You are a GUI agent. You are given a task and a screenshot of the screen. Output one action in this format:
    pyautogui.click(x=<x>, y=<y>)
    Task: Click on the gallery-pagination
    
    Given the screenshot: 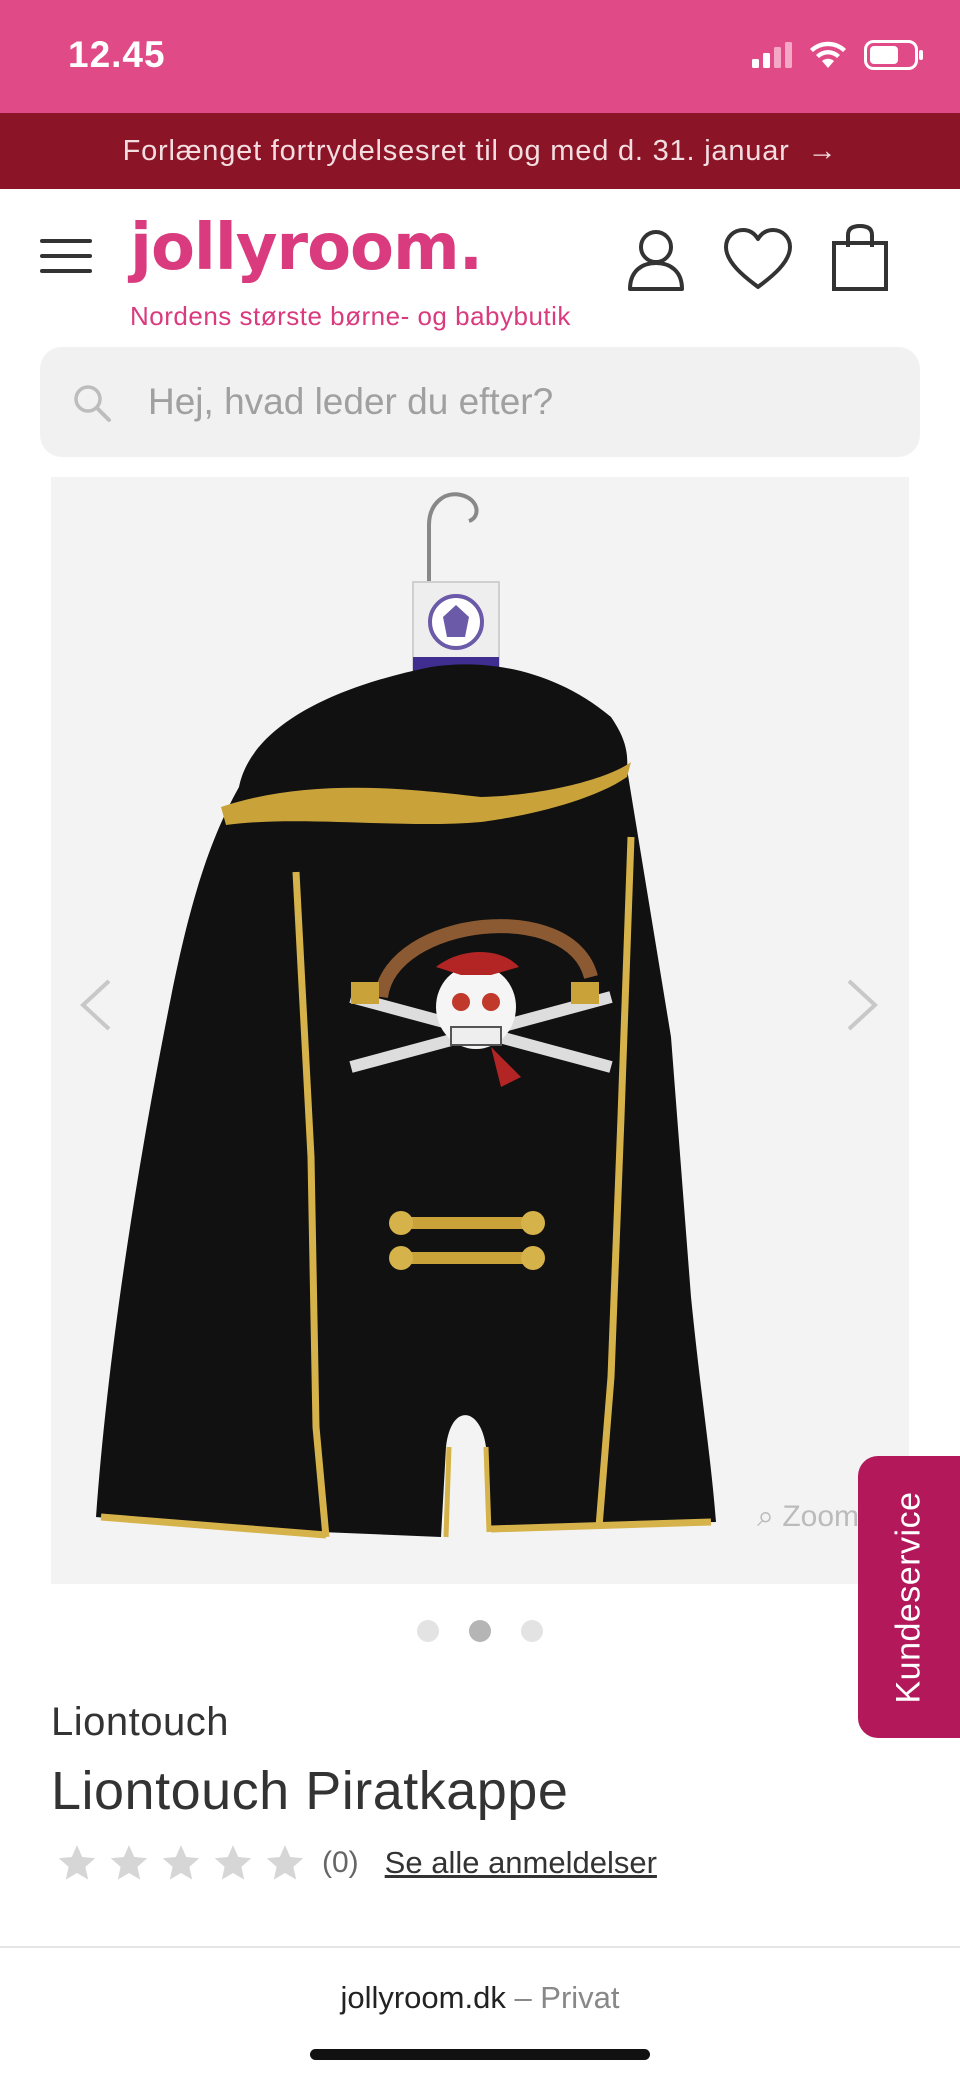 What is the action you would take?
    pyautogui.click(x=480, y=1631)
    